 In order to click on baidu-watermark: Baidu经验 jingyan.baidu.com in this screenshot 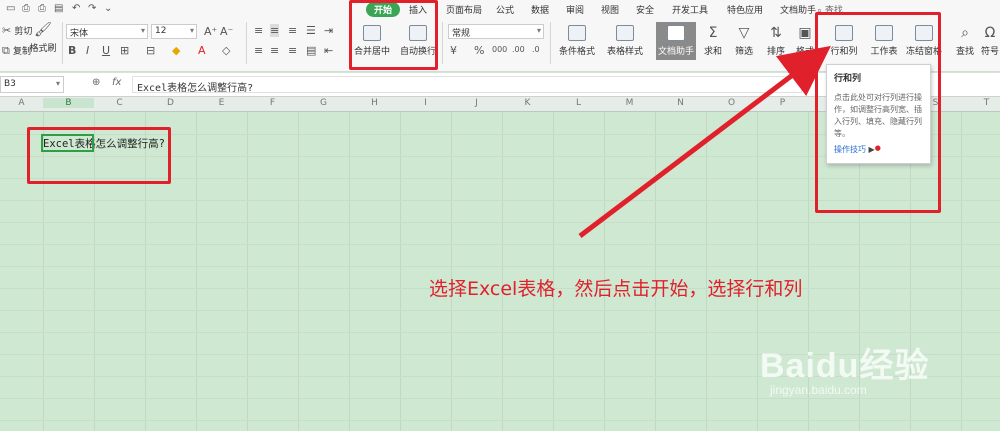, I will do `click(844, 367)`.